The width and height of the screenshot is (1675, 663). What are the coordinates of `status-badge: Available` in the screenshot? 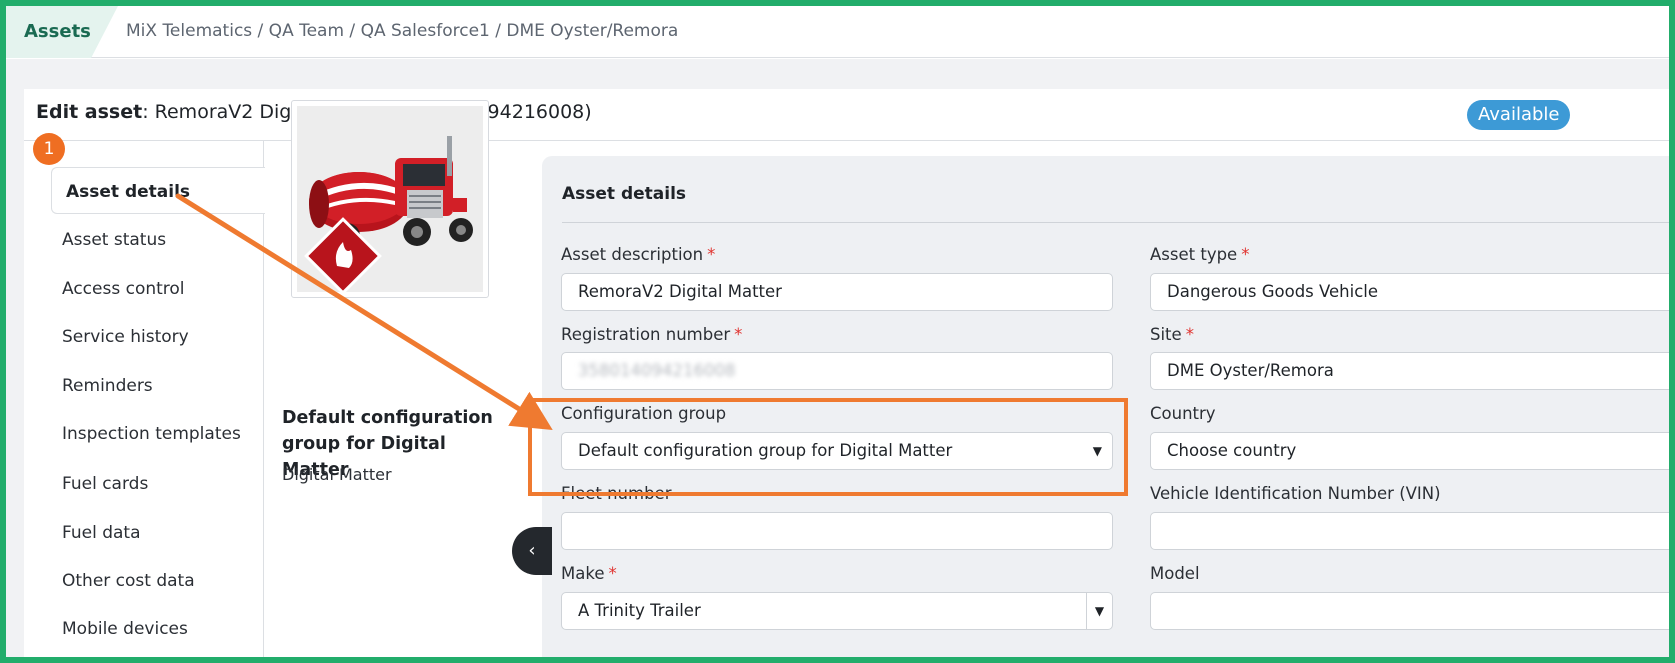 It's located at (1519, 115).